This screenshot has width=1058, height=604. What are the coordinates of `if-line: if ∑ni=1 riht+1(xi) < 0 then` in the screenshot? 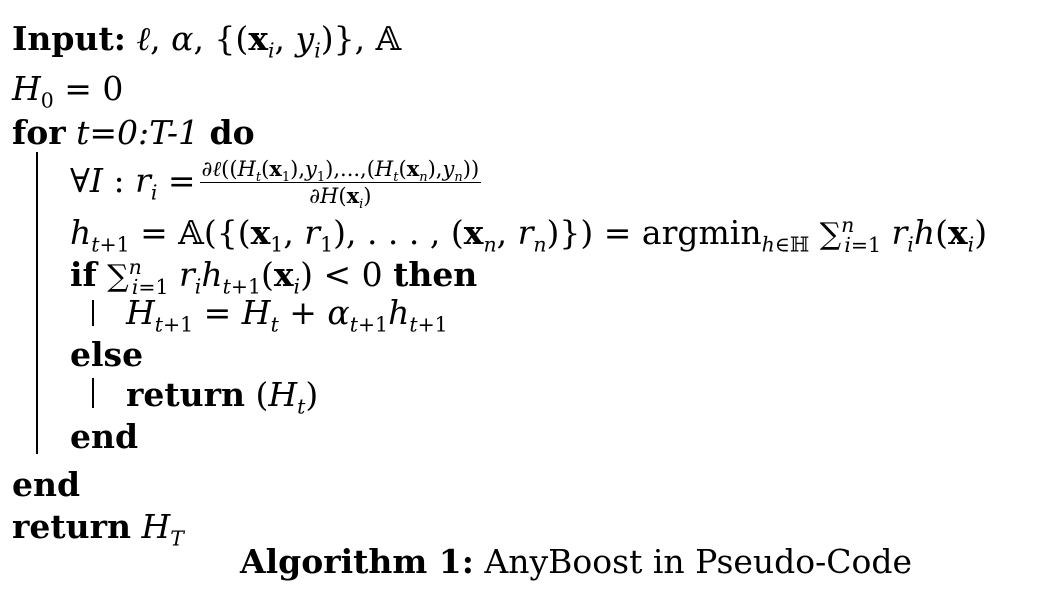 It's located at (274, 277).